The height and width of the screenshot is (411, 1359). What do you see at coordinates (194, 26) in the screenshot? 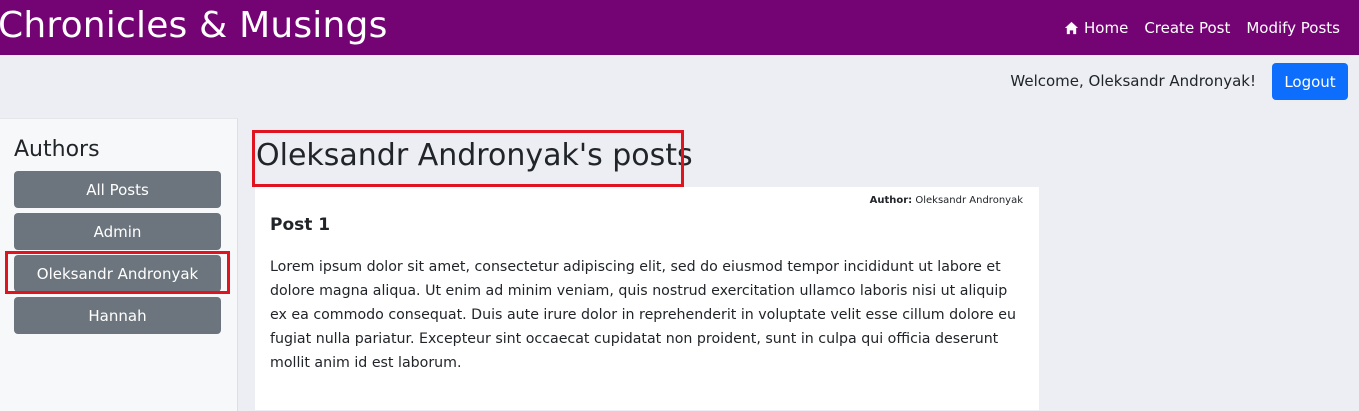
I see `site-brand: Chronicles & Musings` at bounding box center [194, 26].